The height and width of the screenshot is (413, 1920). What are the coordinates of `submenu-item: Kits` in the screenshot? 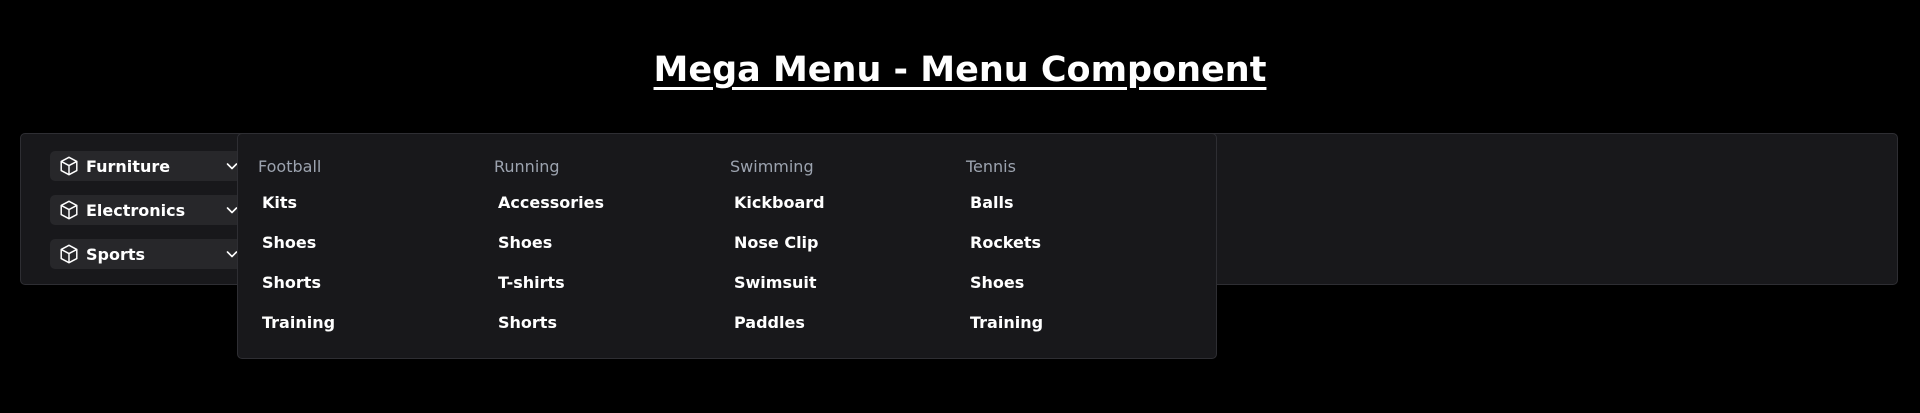 It's located at (373, 203).